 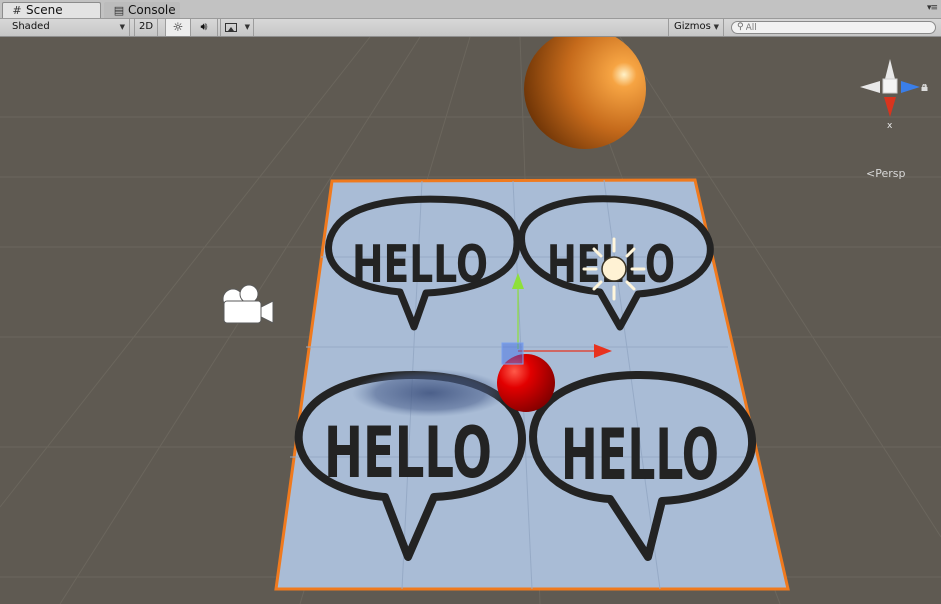 I want to click on scene-toolbar: Shaded ▼ 2D ☼ 🔊︎ ▼ Gizmos ▼ ⚲, so click(x=470, y=28).